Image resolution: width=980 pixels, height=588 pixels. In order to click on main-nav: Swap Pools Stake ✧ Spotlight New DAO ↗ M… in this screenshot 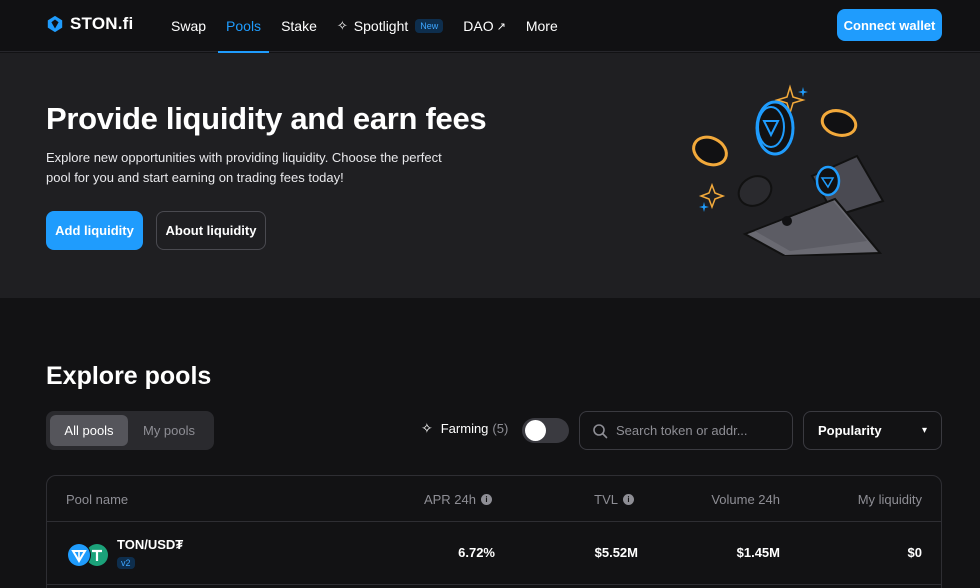, I will do `click(374, 26)`.